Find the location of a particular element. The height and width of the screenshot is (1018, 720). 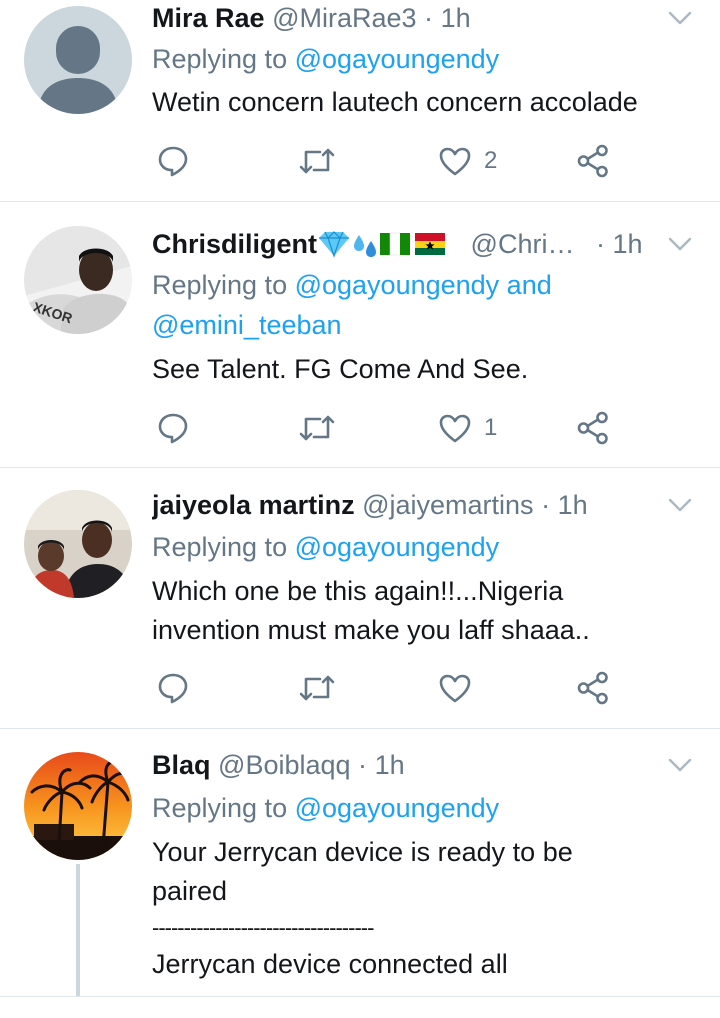

replying-and: and is located at coordinates (525, 285).